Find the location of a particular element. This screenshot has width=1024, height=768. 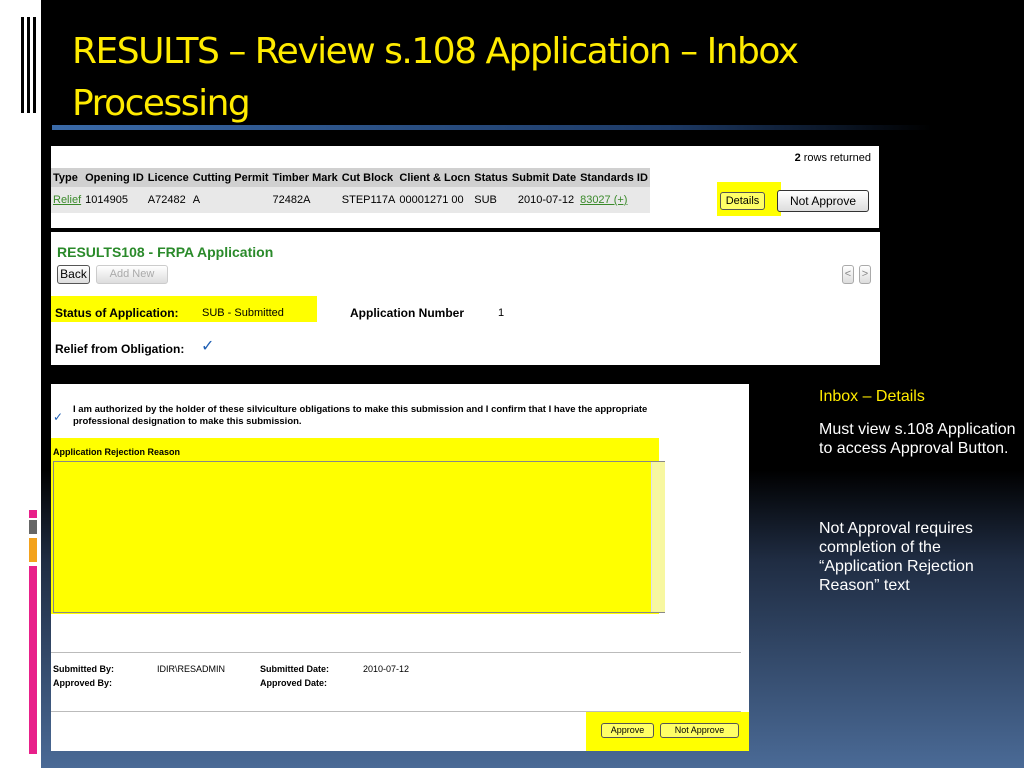

accent-magenta is located at coordinates (33, 660).